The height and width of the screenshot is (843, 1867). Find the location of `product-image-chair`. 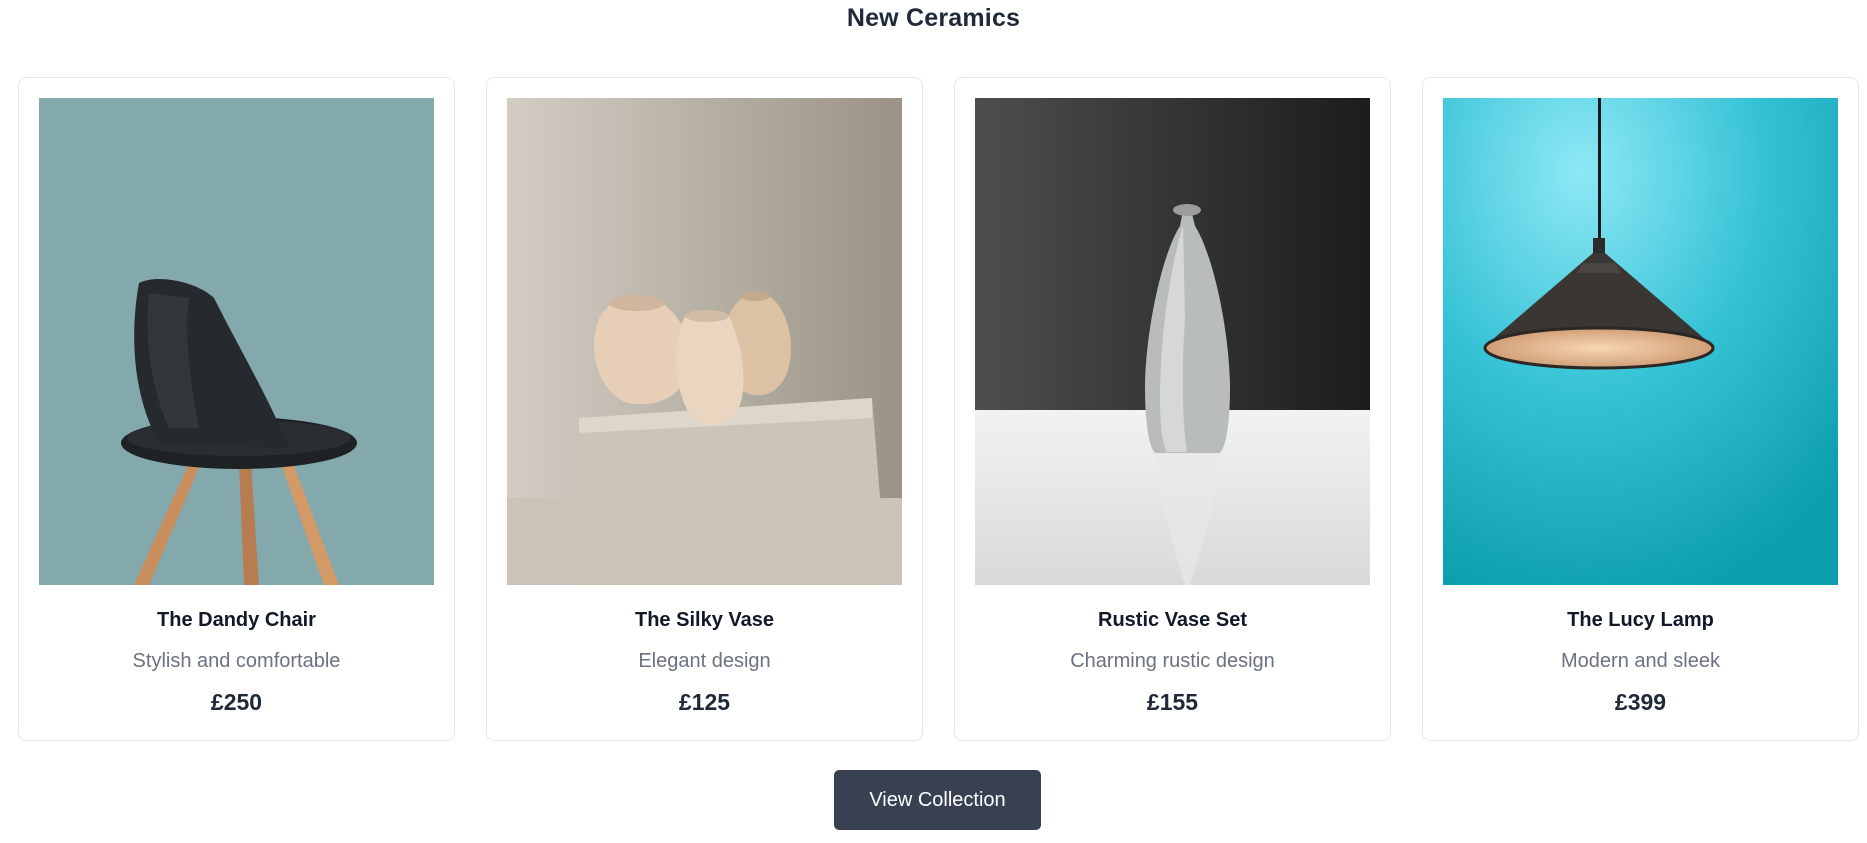

product-image-chair is located at coordinates (236, 341).